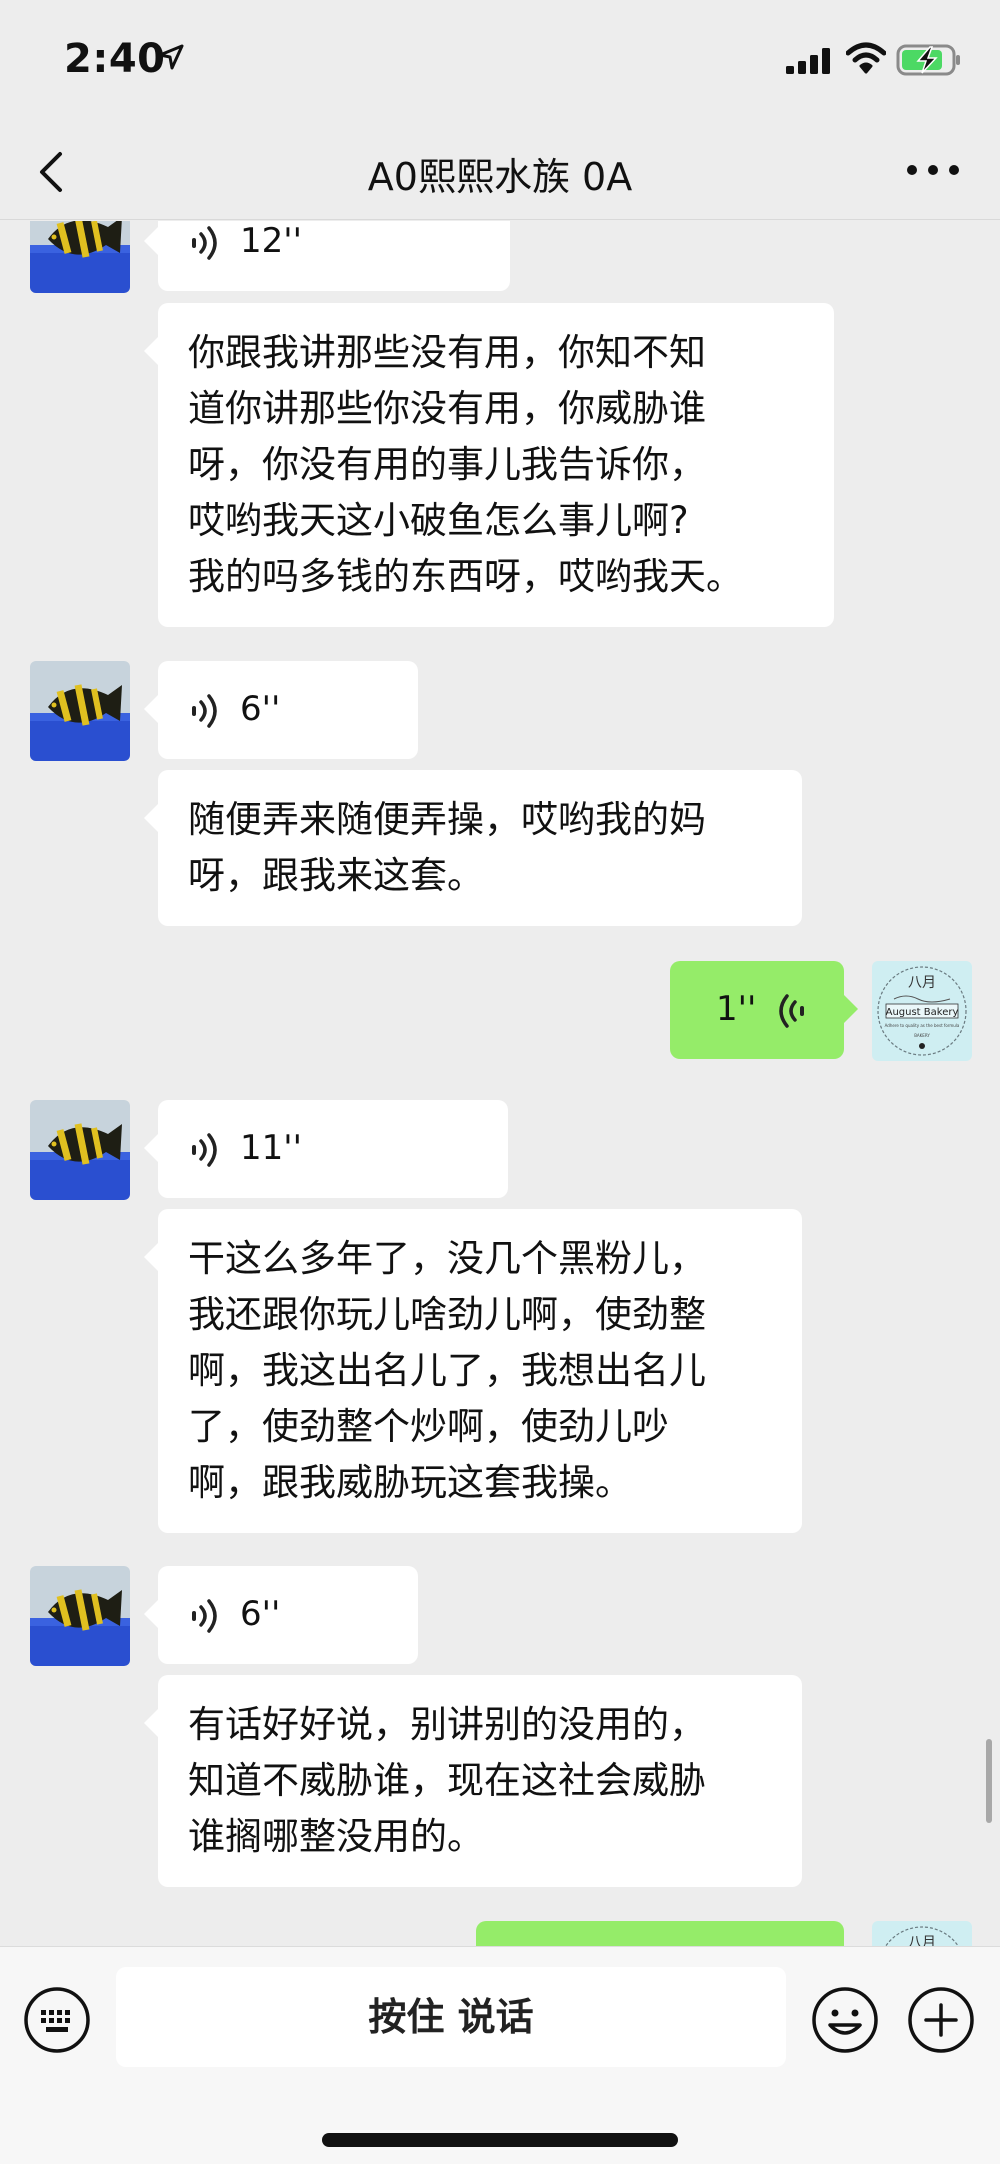 This screenshot has width=1000, height=2164. I want to click on my-voice-message, so click(660, 1933).